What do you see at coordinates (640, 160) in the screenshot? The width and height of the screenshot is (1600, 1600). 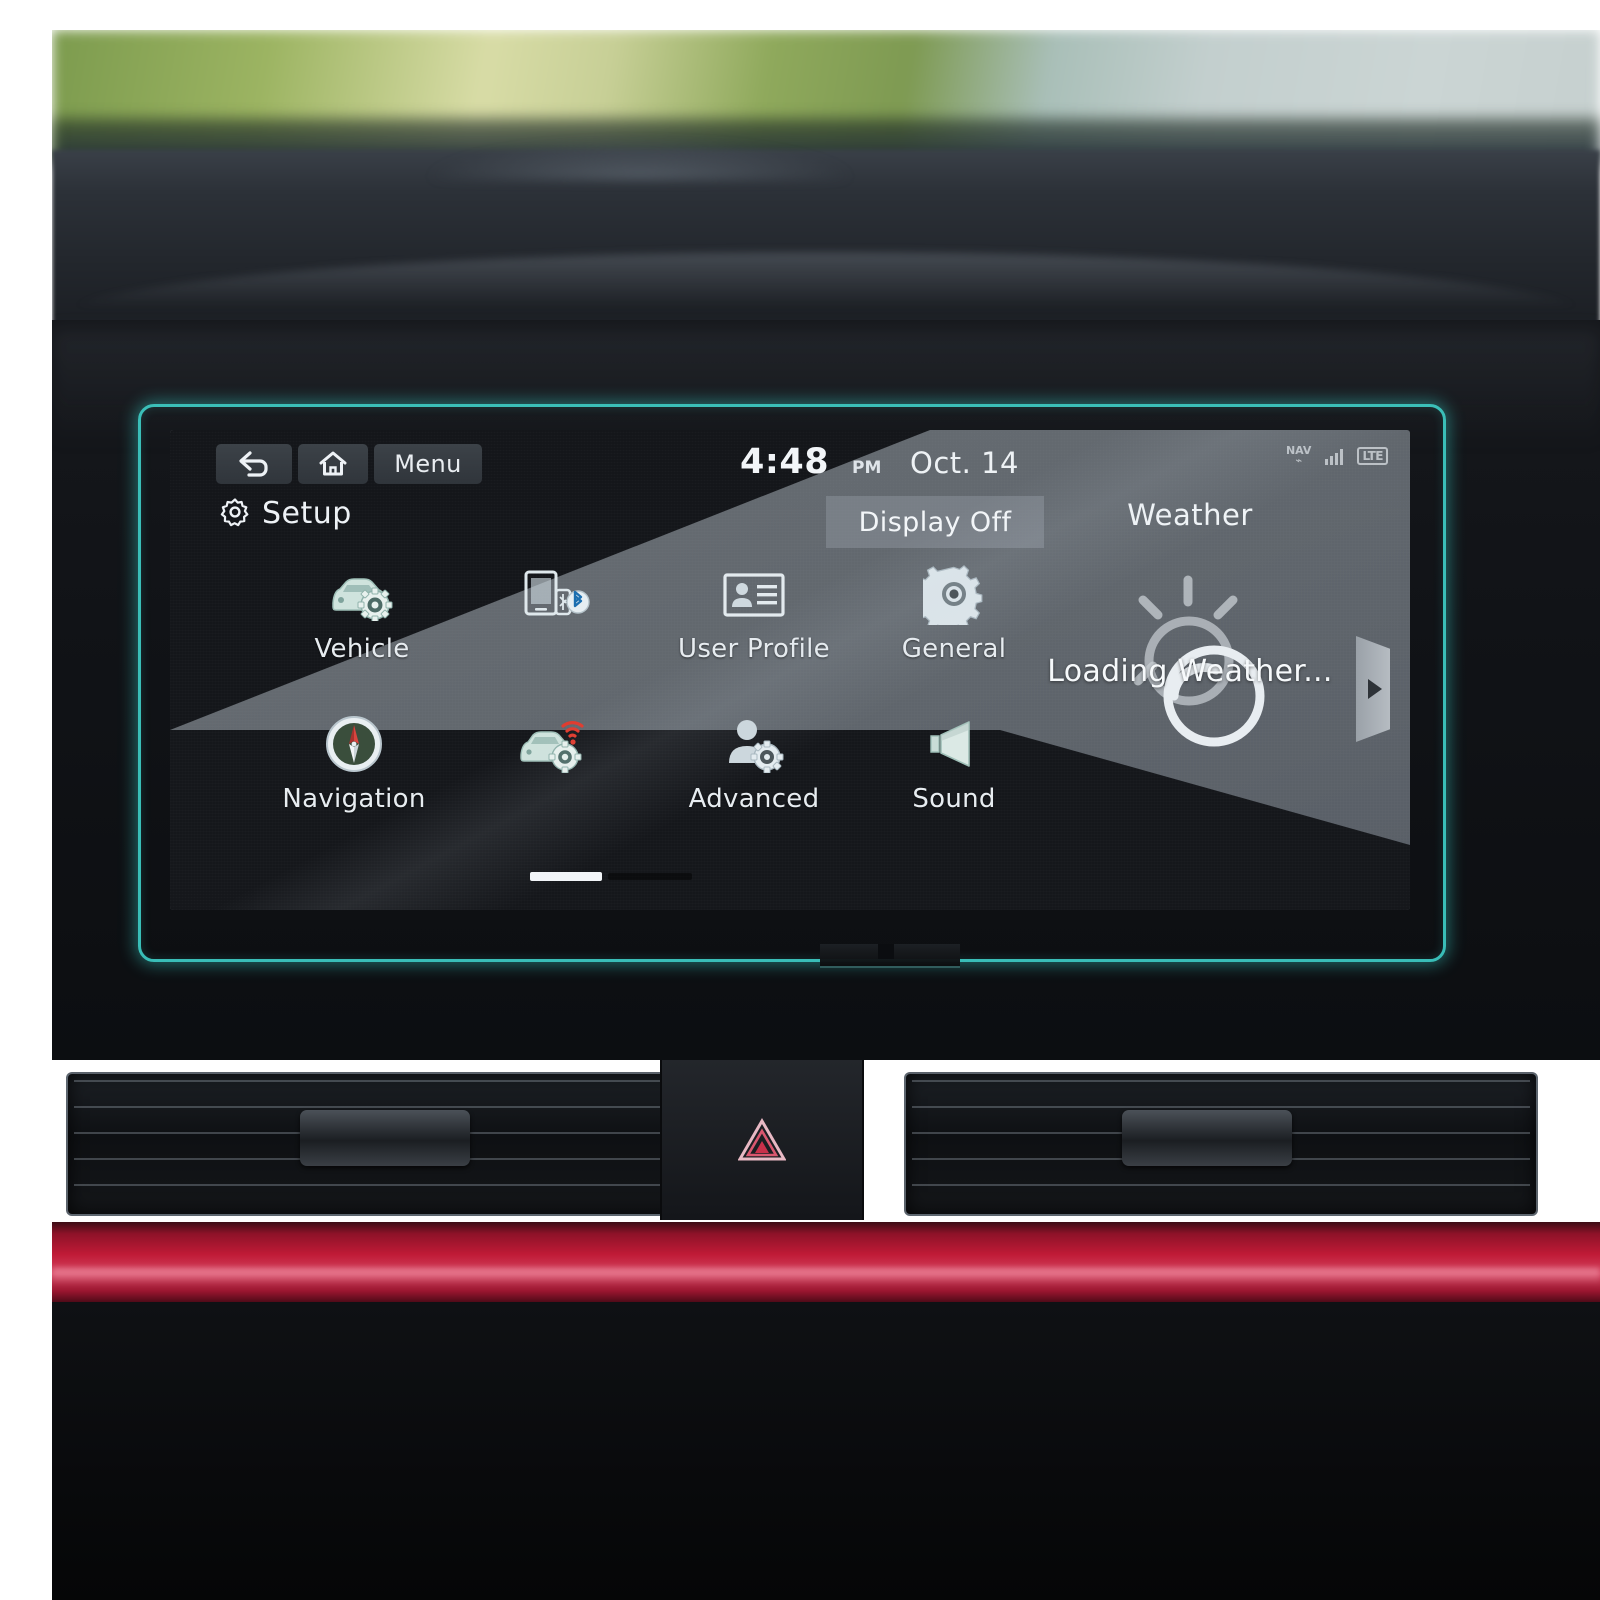 I see `dashboard-hump` at bounding box center [640, 160].